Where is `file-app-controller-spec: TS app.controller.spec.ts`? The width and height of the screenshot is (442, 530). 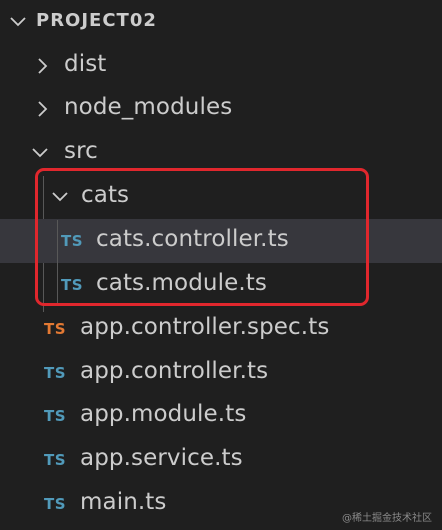 file-app-controller-spec: TS app.controller.spec.ts is located at coordinates (221, 329).